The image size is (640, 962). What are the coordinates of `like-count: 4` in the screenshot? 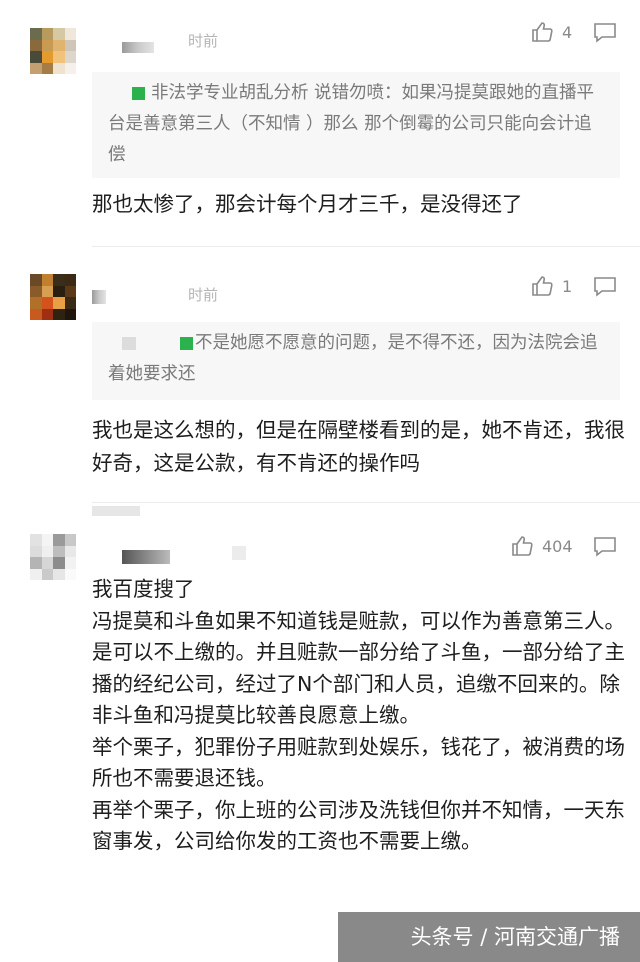 It's located at (567, 32).